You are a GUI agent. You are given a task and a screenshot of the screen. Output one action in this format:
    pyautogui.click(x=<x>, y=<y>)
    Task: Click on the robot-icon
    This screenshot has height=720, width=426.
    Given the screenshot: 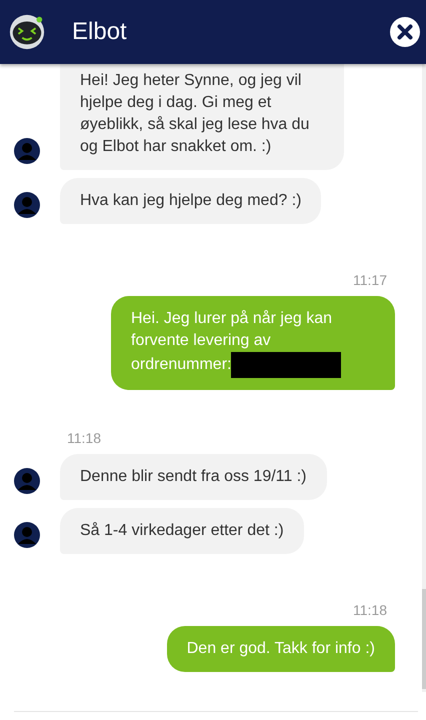 What is the action you would take?
    pyautogui.click(x=27, y=32)
    